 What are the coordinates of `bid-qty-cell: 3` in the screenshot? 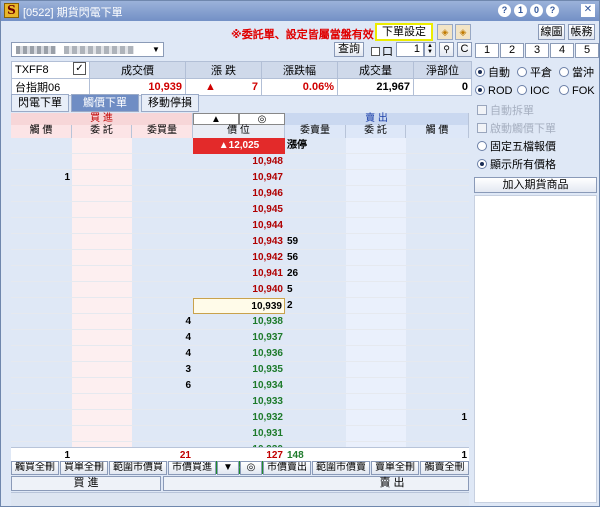 It's located at (162, 370).